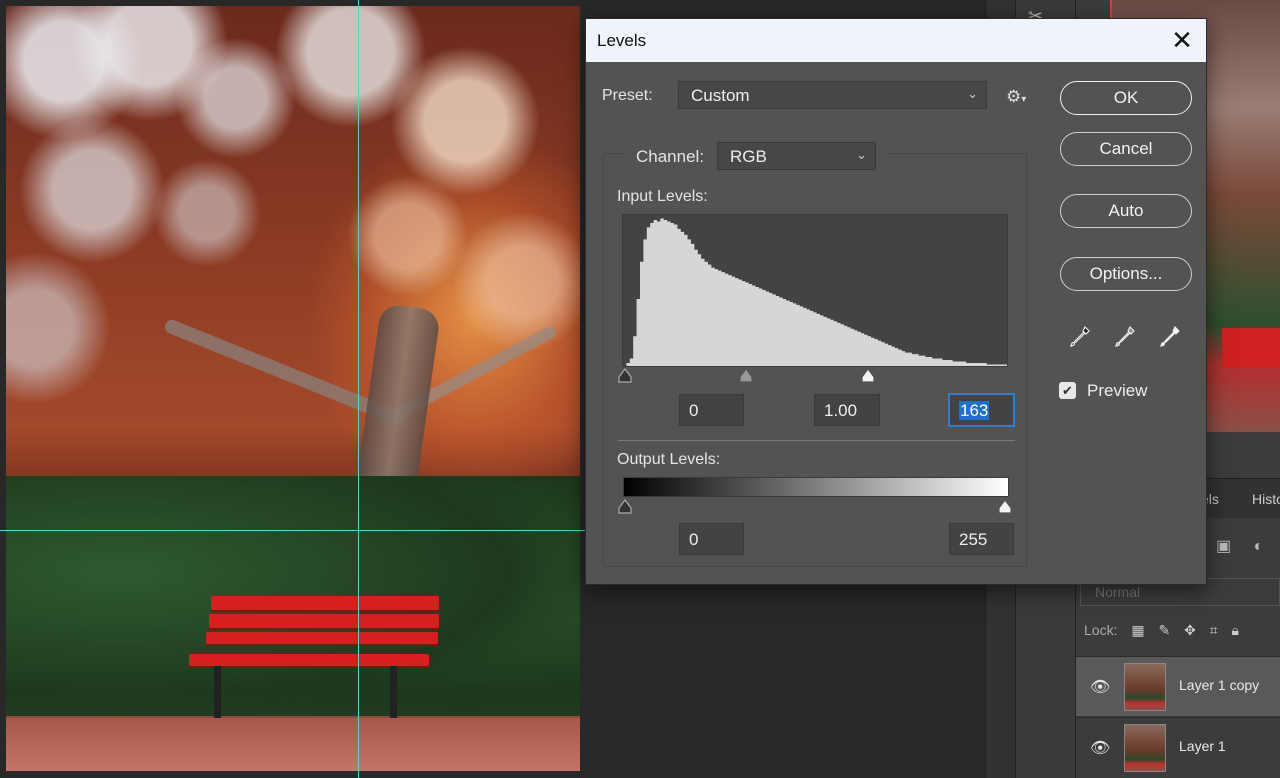 The image size is (1280, 778). What do you see at coordinates (711, 539) in the screenshot?
I see `output-black-field: 0` at bounding box center [711, 539].